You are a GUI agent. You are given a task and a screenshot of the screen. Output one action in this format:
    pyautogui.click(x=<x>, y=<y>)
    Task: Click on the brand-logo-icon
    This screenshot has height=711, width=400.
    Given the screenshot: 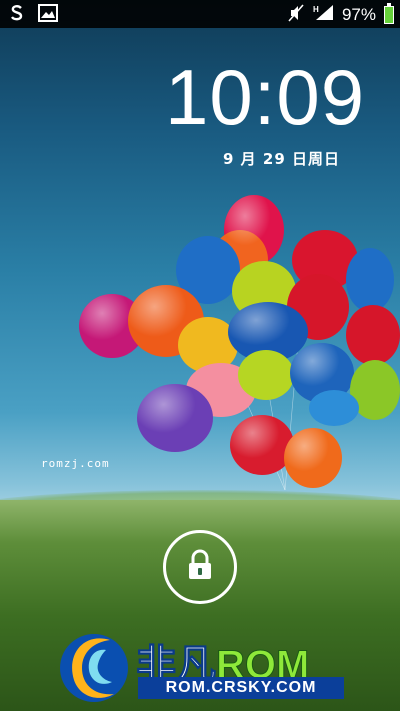 What is the action you would take?
    pyautogui.click(x=94, y=668)
    